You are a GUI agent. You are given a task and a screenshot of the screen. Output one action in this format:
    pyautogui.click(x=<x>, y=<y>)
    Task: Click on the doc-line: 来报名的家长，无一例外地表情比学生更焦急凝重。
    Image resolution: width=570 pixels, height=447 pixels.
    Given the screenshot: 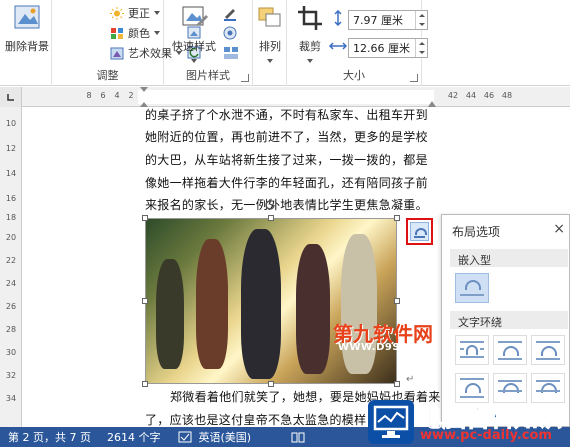 What is the action you would take?
    pyautogui.click(x=286, y=205)
    